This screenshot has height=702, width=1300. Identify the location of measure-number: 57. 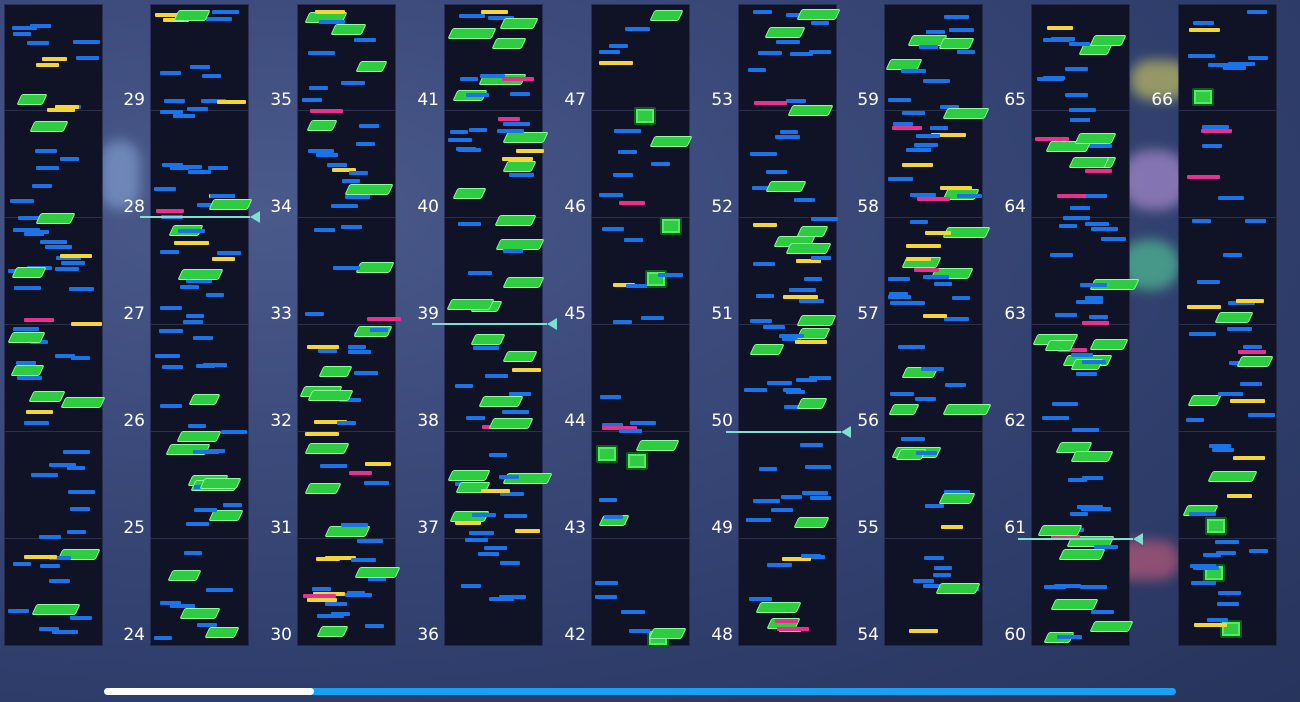
(868, 314).